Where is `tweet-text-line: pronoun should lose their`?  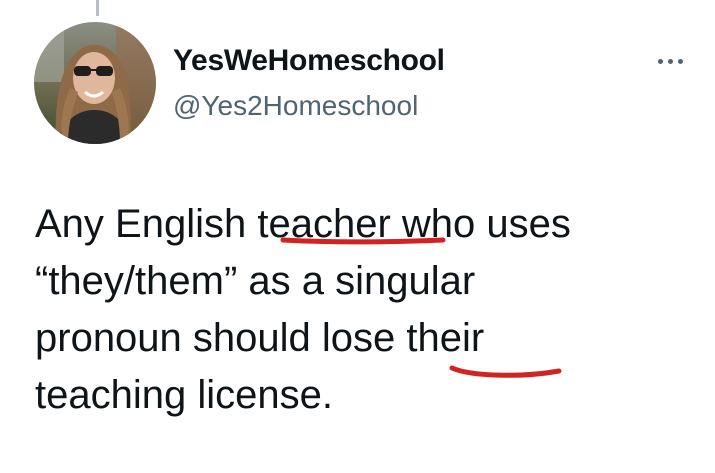
tweet-text-line: pronoun should lose their is located at coordinates (260, 338).